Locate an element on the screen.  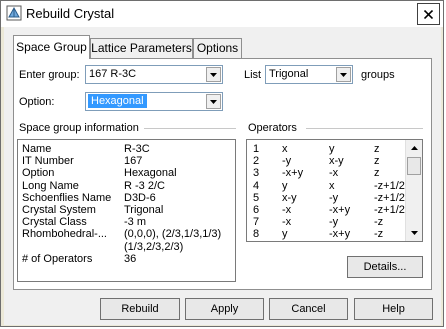
tab-space-group: Space Group is located at coordinates (51, 47).